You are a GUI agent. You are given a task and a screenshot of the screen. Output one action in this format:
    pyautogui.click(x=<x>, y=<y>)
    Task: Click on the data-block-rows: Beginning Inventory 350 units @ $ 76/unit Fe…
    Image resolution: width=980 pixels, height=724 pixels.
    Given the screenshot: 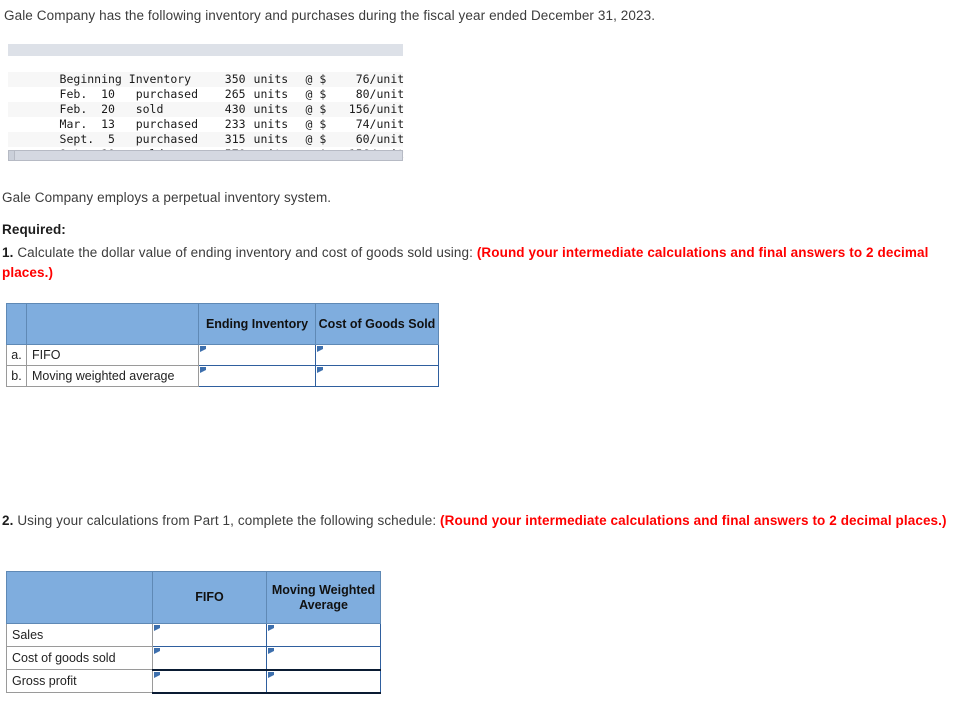 What is the action you would take?
    pyautogui.click(x=206, y=109)
    